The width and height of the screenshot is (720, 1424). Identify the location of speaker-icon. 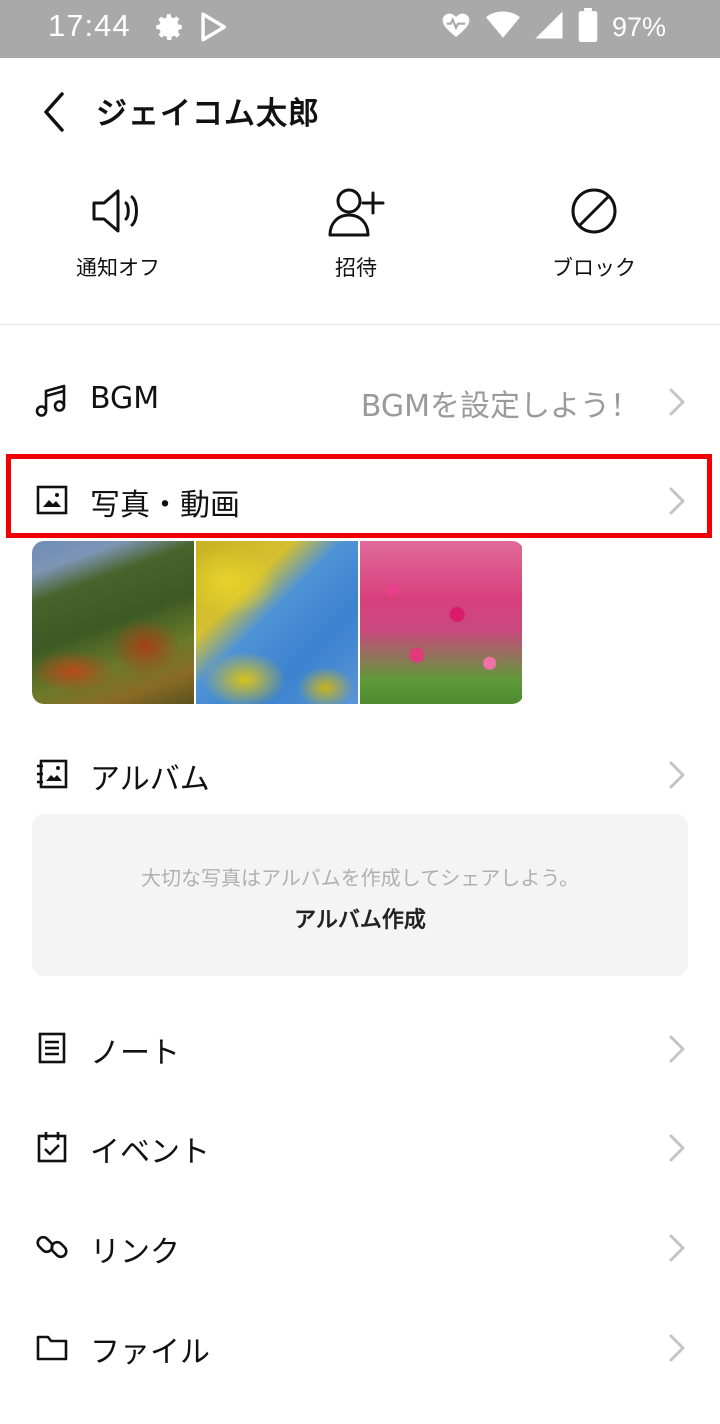
(118, 213).